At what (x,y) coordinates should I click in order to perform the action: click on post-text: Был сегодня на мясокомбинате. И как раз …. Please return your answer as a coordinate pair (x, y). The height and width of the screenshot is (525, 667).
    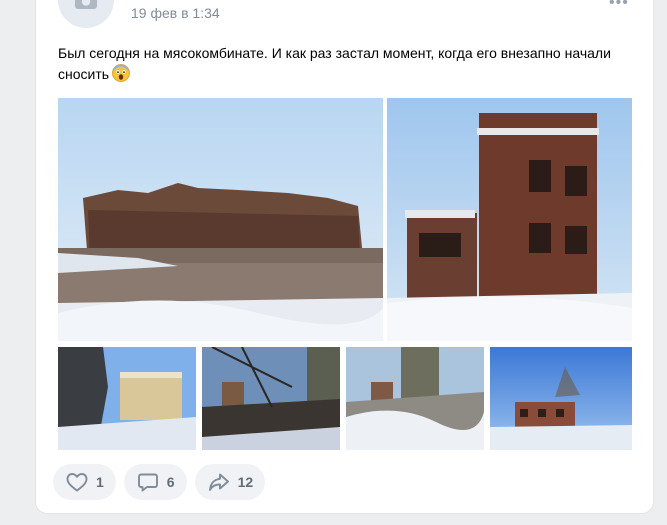
    Looking at the image, I should click on (343, 64).